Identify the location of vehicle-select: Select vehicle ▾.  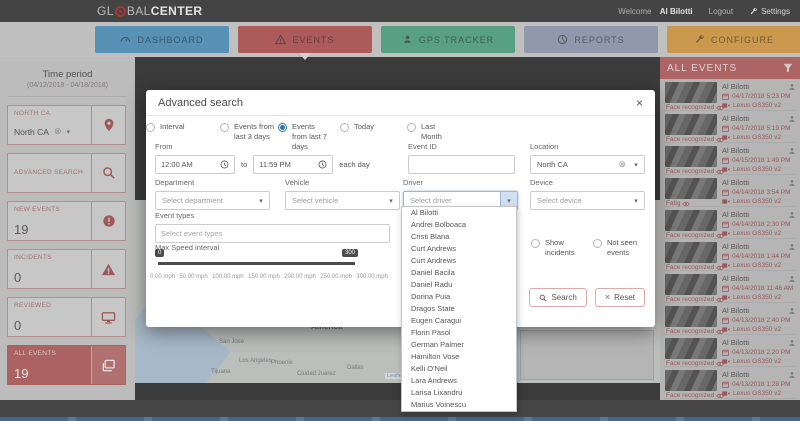
(342, 200).